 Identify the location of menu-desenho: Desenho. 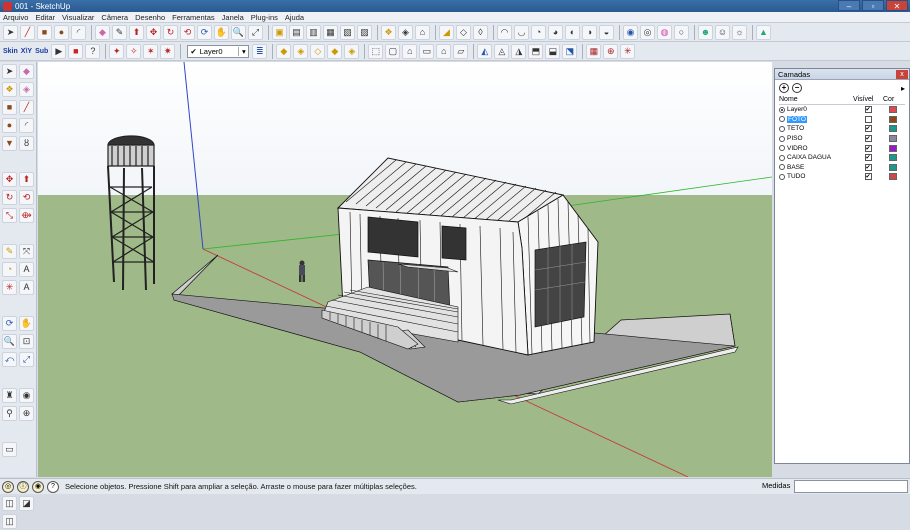
(150, 17).